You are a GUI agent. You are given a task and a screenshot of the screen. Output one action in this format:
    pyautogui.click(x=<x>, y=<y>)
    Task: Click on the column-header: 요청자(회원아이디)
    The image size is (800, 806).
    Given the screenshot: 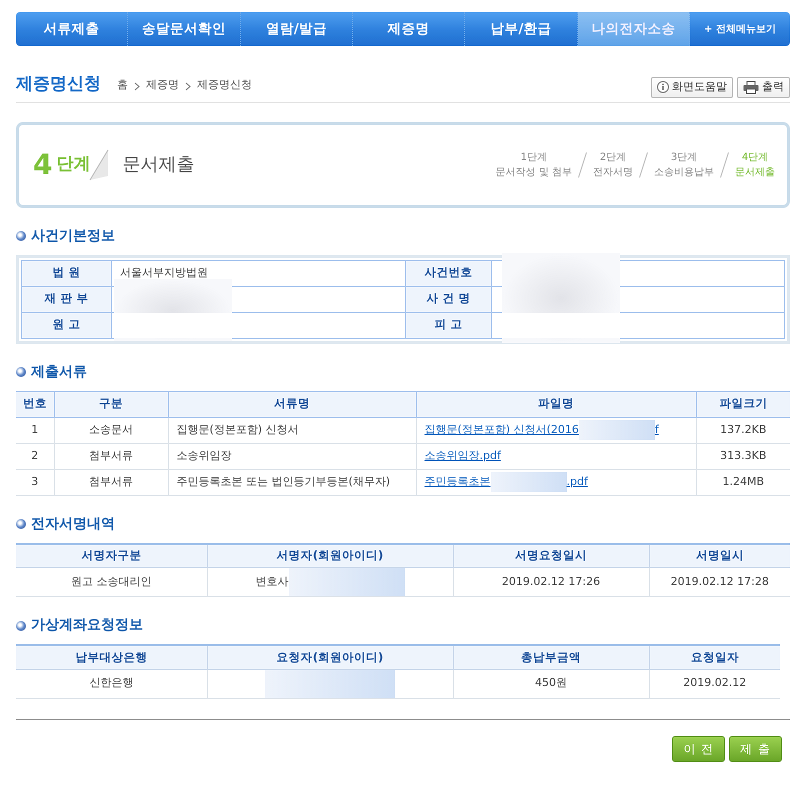 What is the action you would take?
    pyautogui.click(x=330, y=657)
    